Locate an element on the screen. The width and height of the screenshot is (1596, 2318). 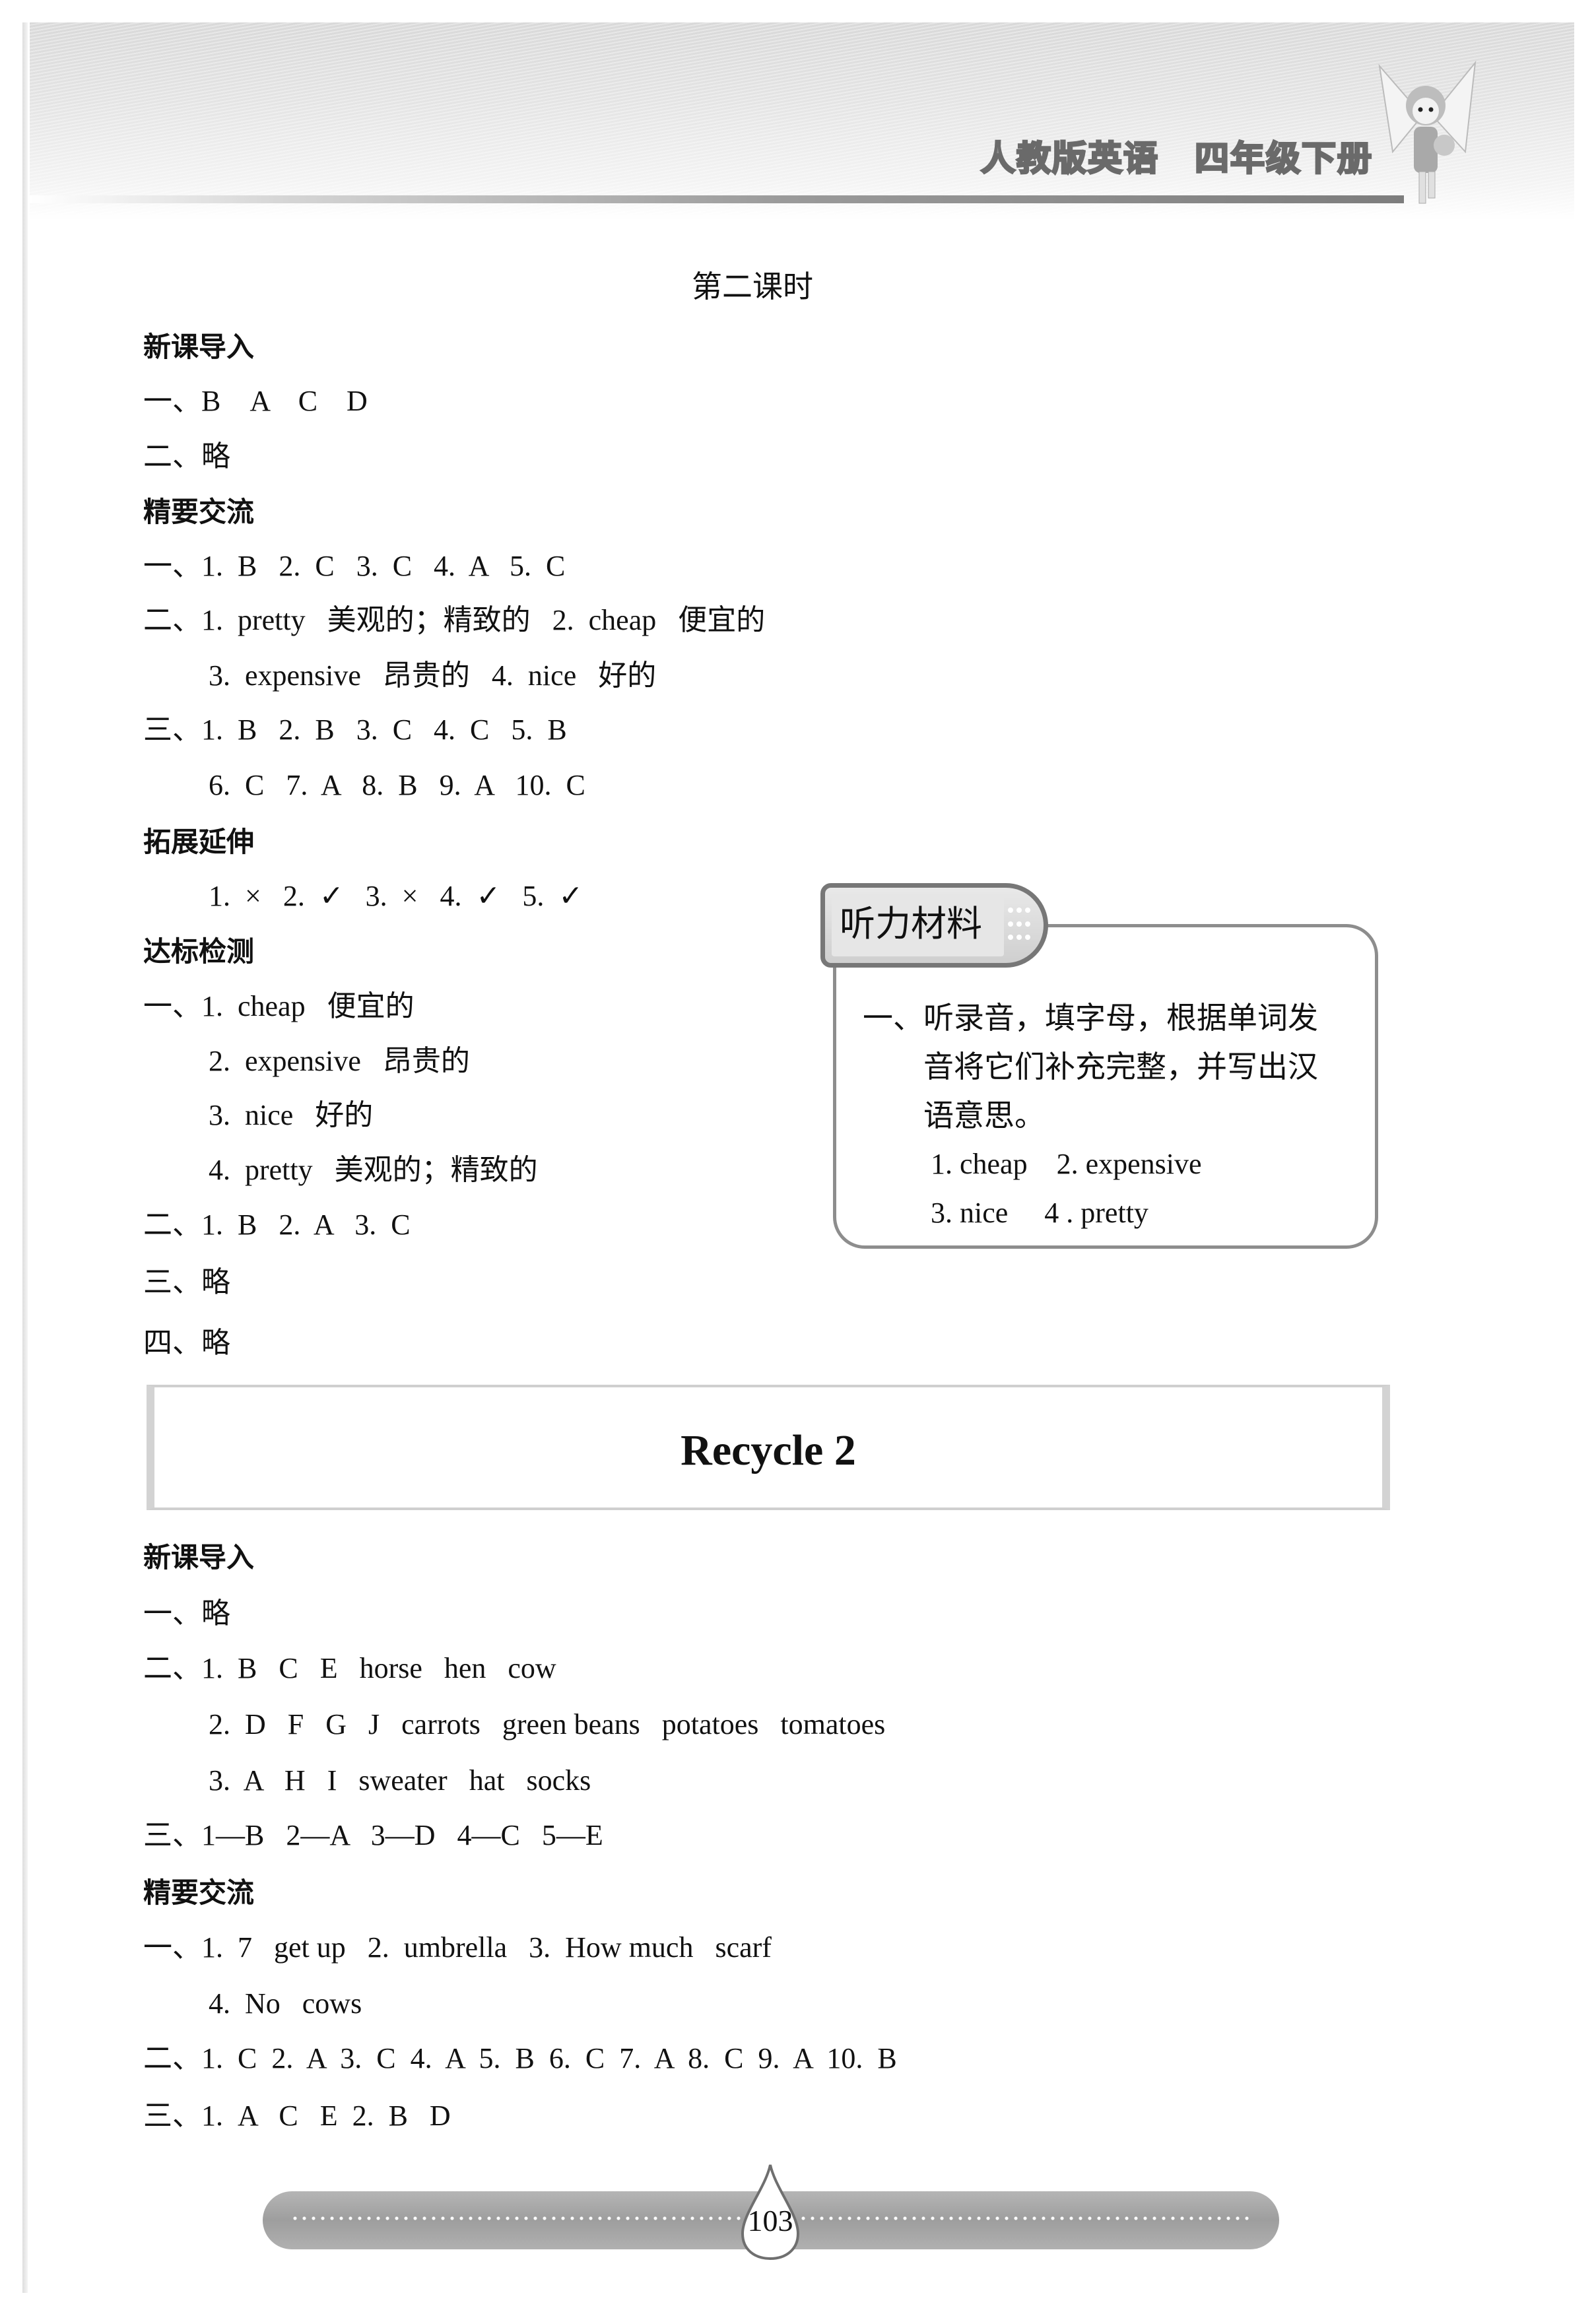
page-left-edge is located at coordinates (25, 1157).